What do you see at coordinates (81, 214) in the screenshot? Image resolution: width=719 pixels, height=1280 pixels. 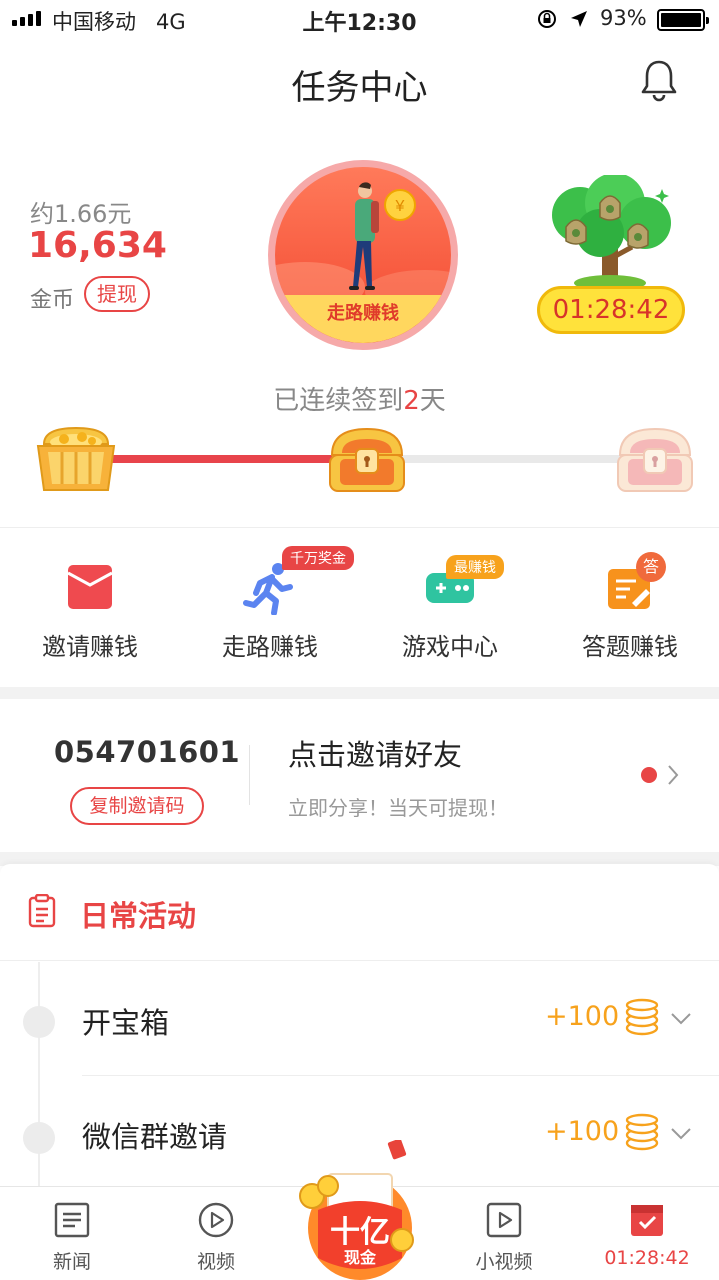 I see `coins-approx-value: 约1.66元` at bounding box center [81, 214].